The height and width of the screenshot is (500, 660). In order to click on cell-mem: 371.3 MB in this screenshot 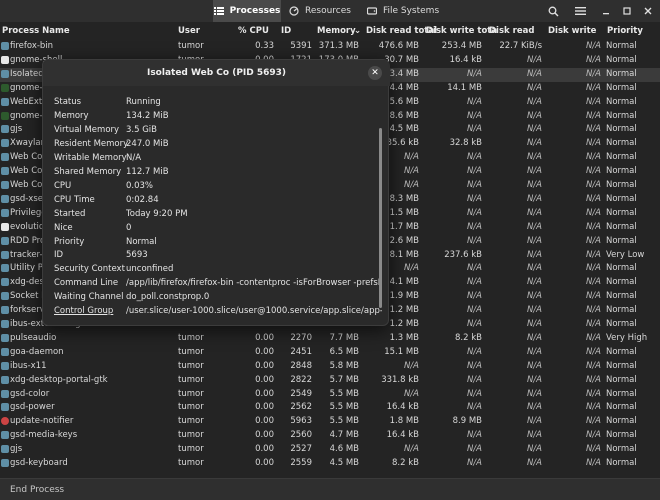, I will do `click(338, 46)`.